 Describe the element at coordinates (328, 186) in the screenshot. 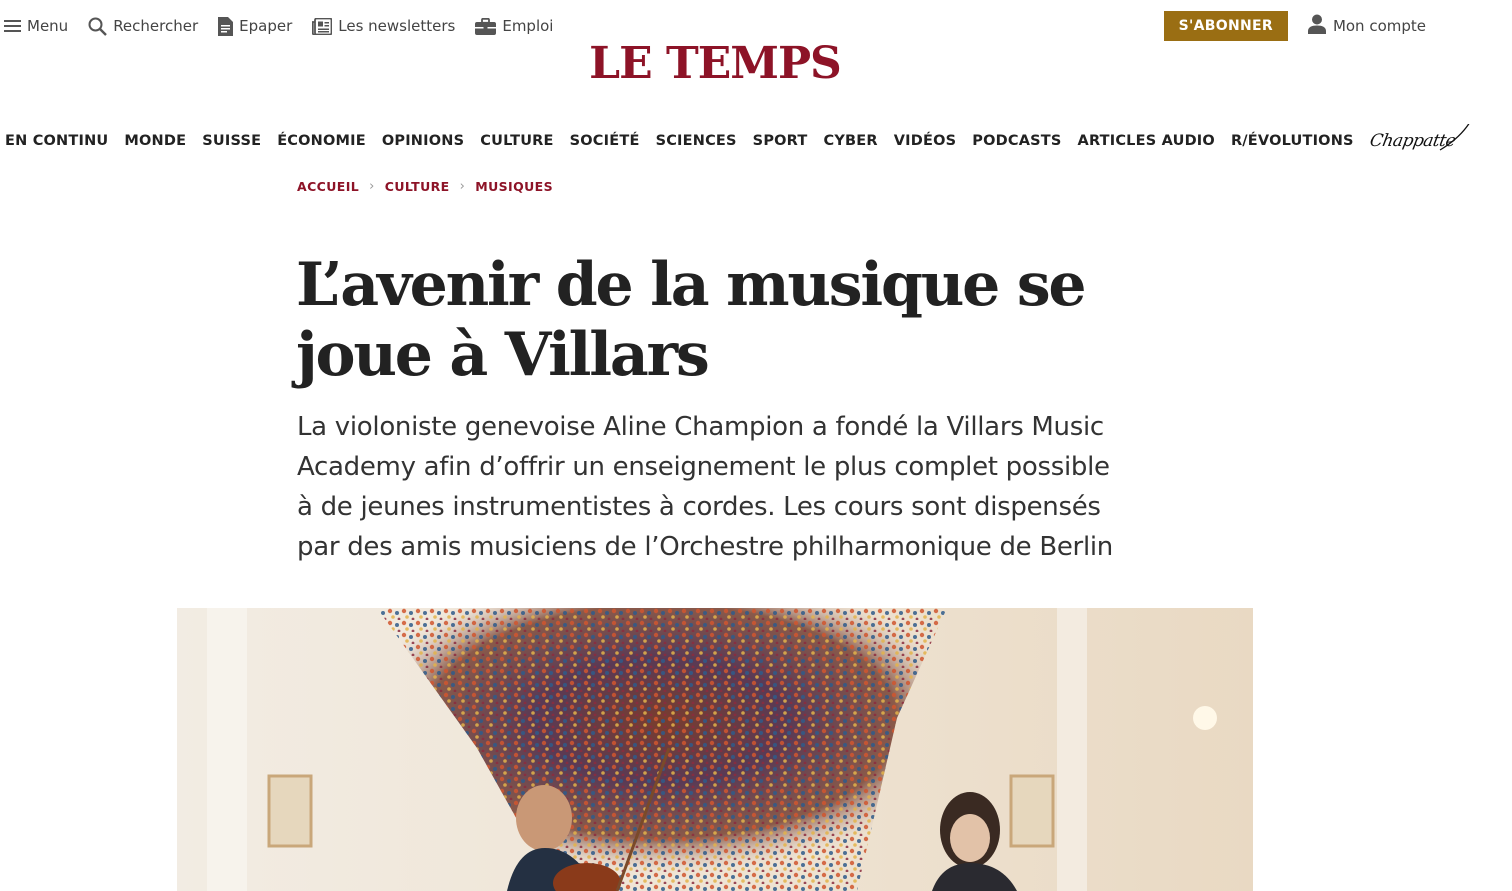

I see `breadcrumb-home: ACCUEIL` at that location.